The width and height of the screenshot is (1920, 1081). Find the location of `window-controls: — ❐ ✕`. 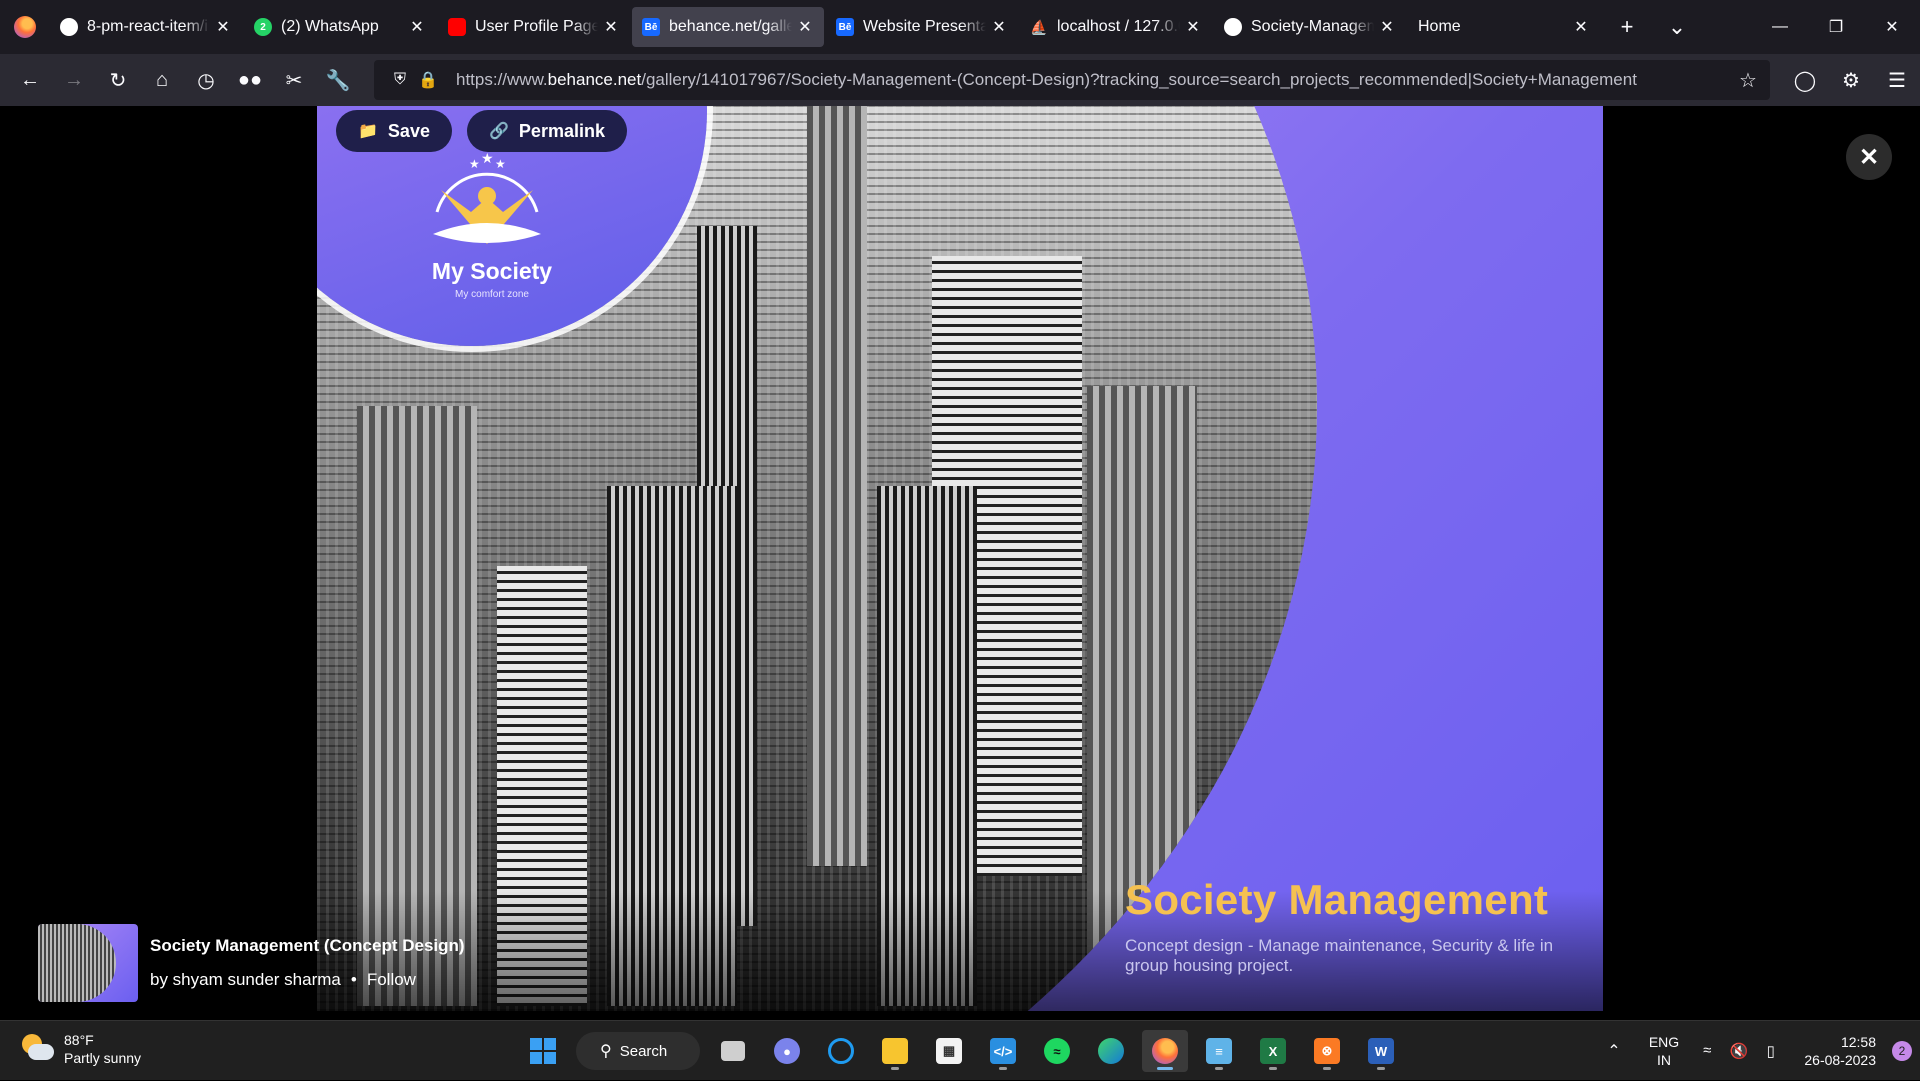

window-controls: — ❐ ✕ is located at coordinates (1836, 27).